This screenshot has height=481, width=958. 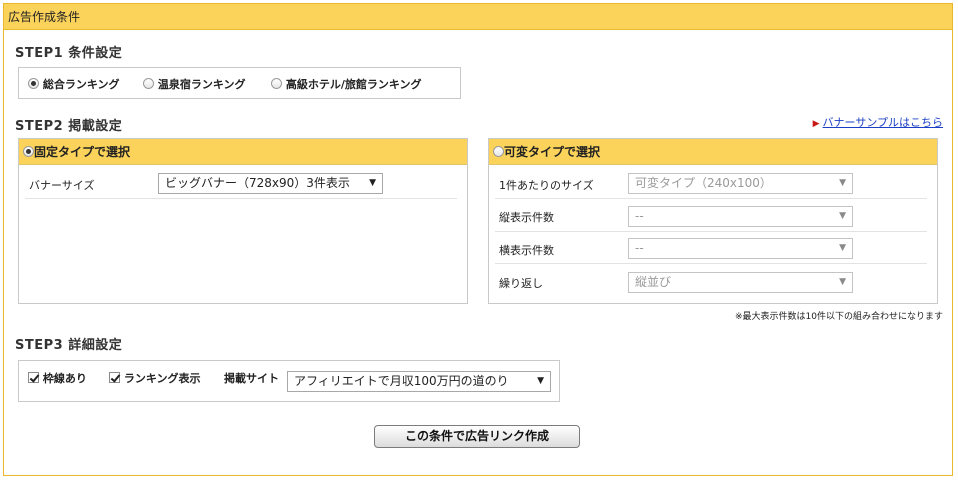 I want to click on create-ad-link-button: この条件で広告リンク作成, so click(x=477, y=436).